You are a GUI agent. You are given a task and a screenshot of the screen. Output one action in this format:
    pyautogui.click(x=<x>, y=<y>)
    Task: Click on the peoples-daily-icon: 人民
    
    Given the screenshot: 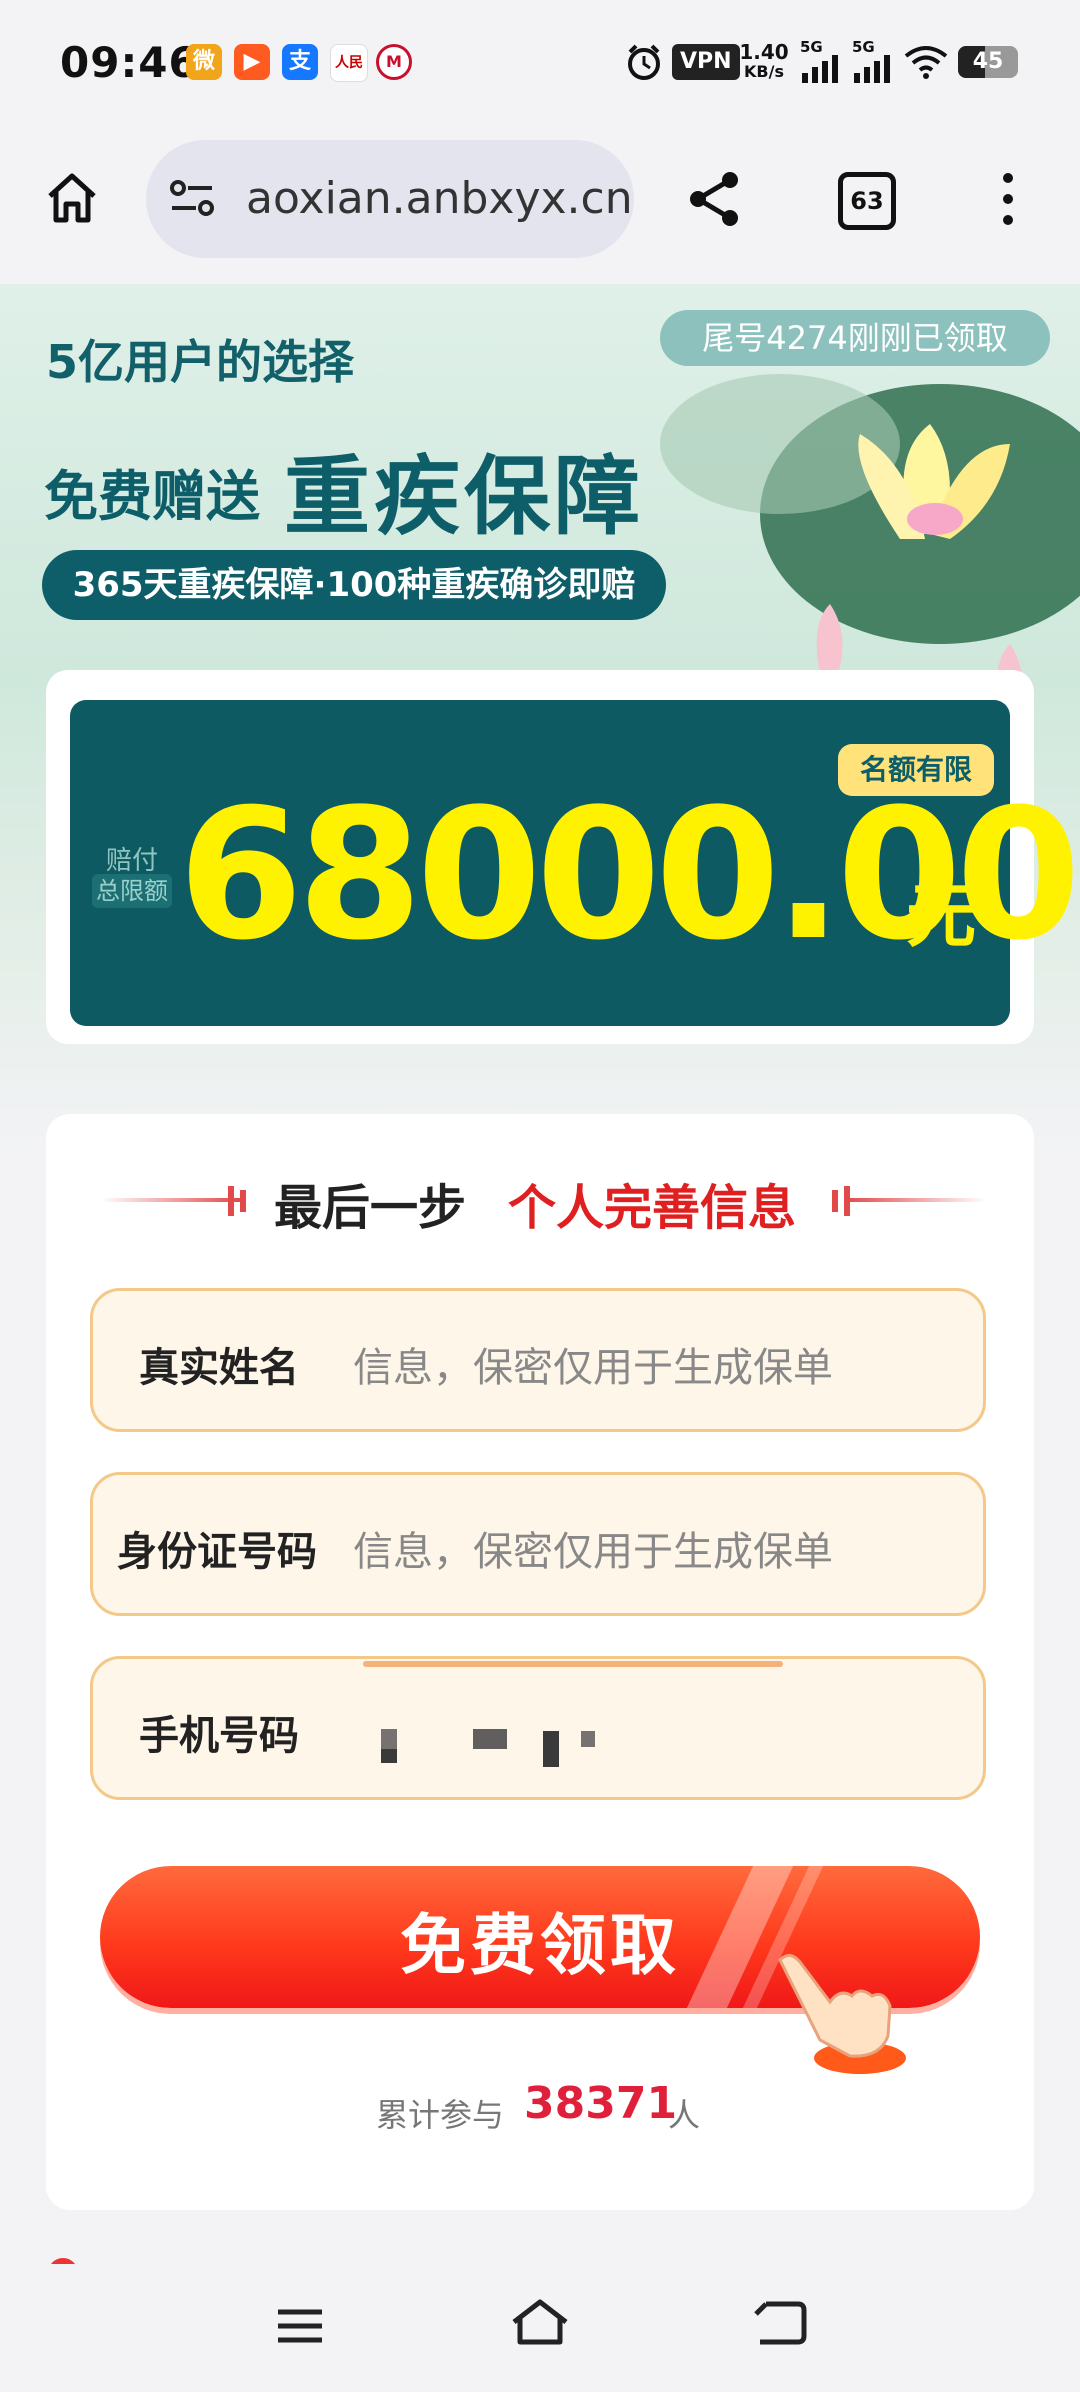 What is the action you would take?
    pyautogui.click(x=349, y=63)
    